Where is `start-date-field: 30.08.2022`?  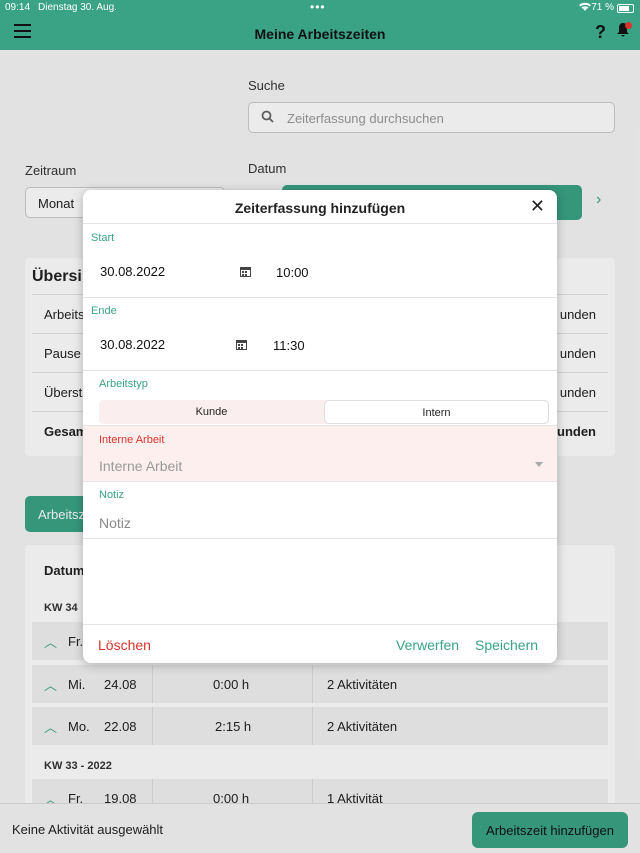
start-date-field: 30.08.2022 is located at coordinates (132, 271).